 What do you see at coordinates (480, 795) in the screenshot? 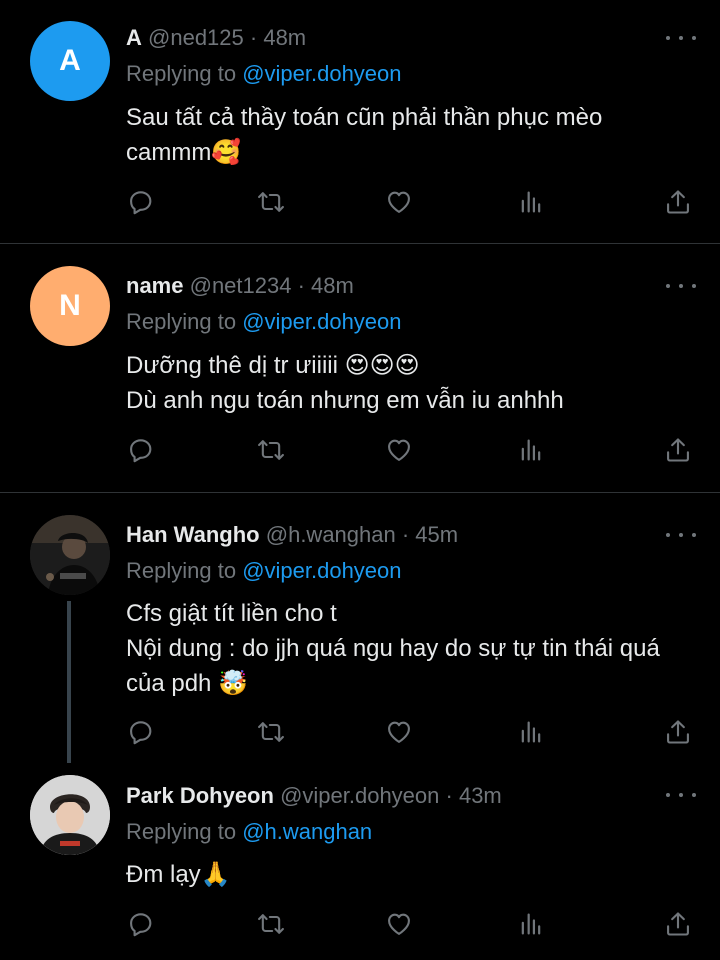
I see `timestamp: 43m` at bounding box center [480, 795].